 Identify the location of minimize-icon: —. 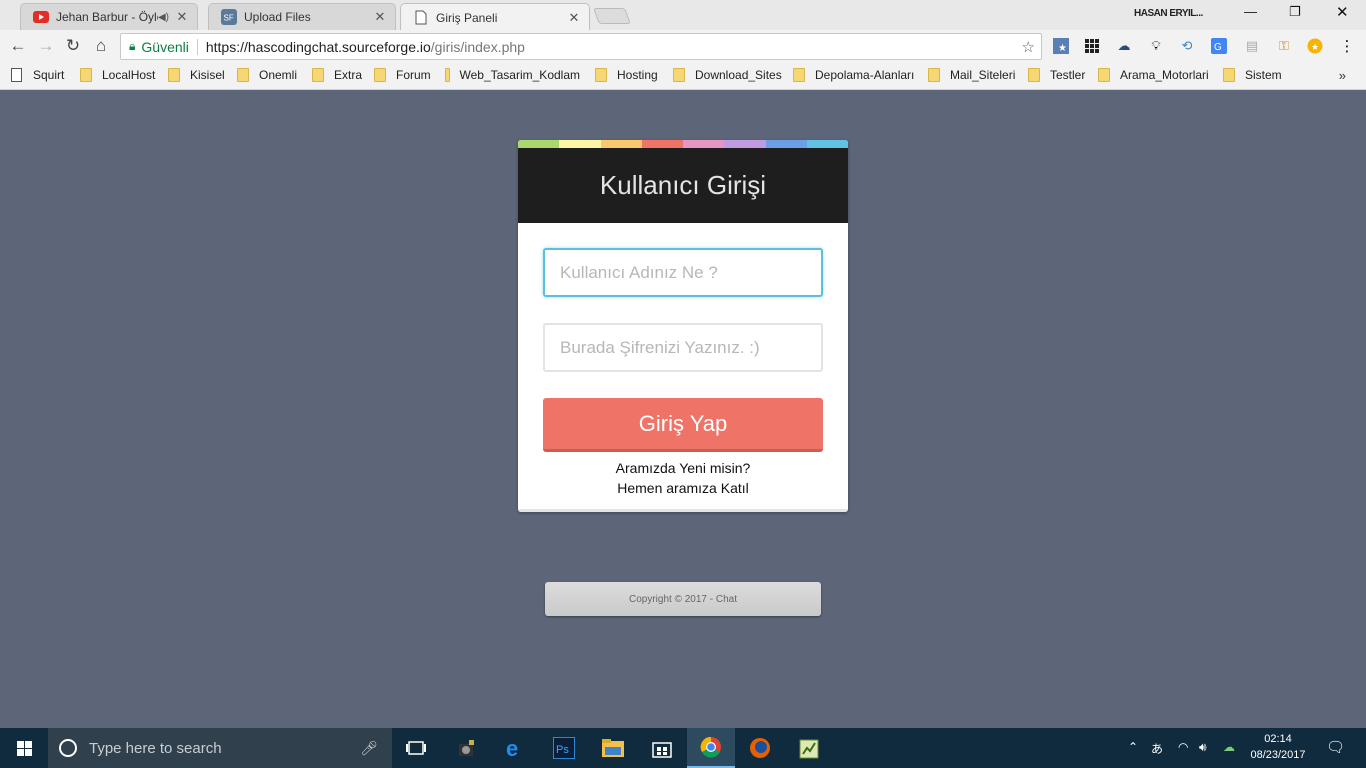
(1250, 11).